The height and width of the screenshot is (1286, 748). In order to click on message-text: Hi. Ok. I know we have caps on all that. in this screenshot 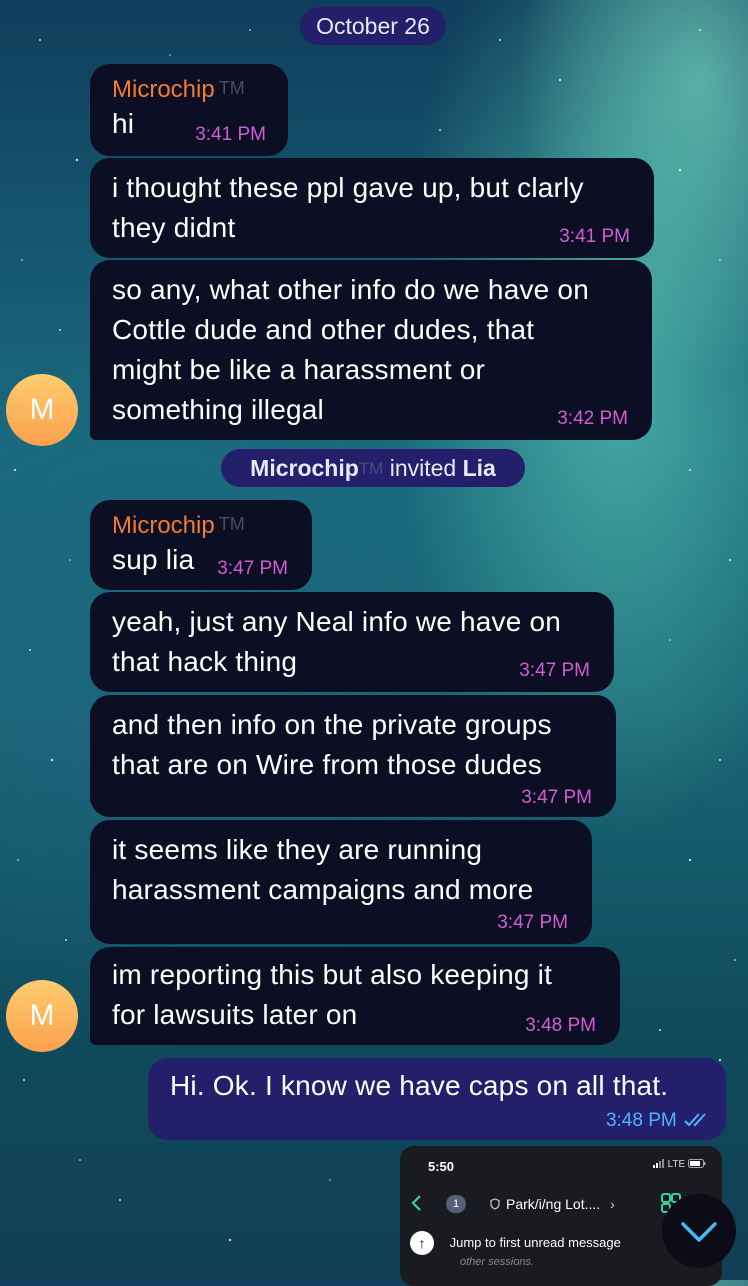, I will do `click(437, 1086)`.